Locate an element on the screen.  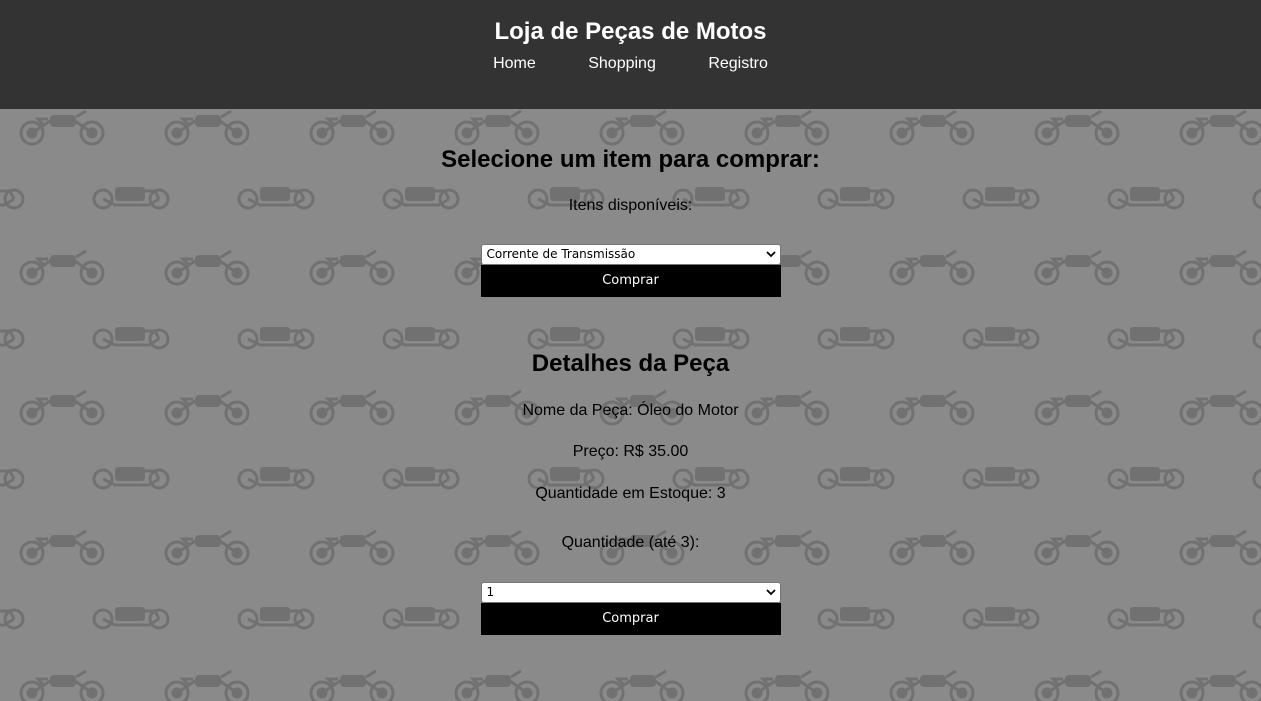
quantity-select-group: 1 Comprar is located at coordinates (630, 608).